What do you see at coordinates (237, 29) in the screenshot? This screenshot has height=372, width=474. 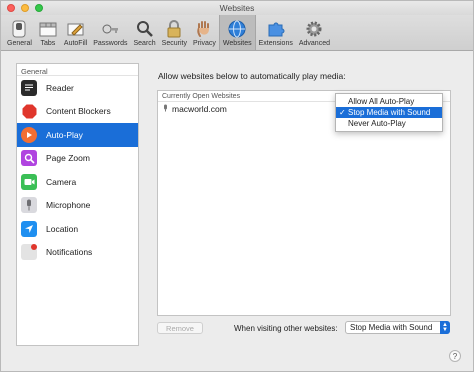 I see `globe-icon` at bounding box center [237, 29].